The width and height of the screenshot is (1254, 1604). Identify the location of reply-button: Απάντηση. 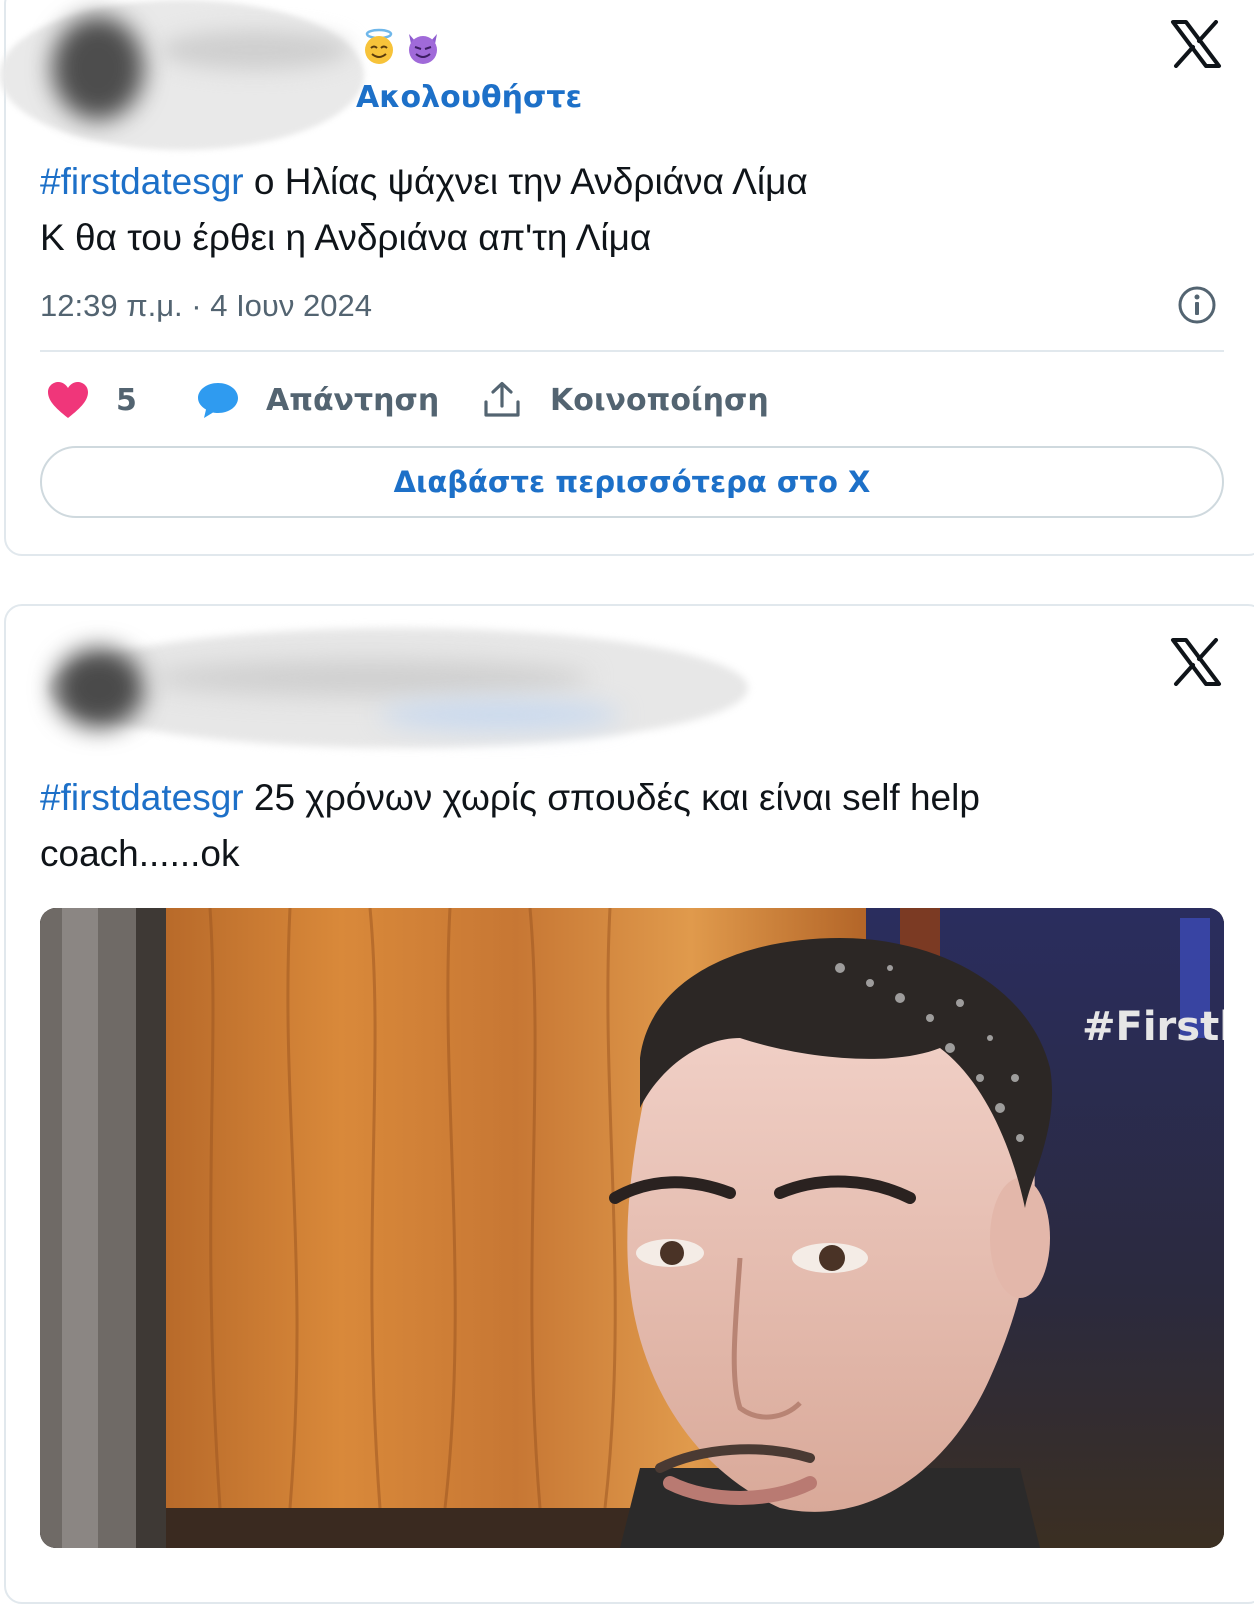
(317, 400).